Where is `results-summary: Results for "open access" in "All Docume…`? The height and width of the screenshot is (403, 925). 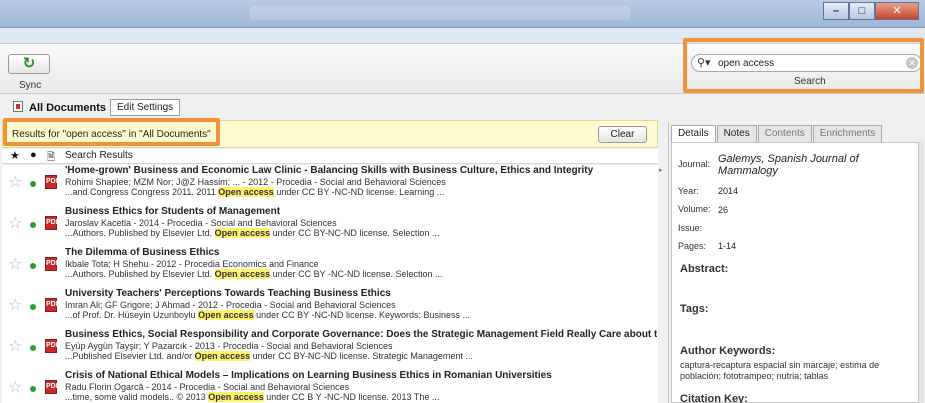
results-summary: Results for "open access" in "All Docume… is located at coordinates (111, 134).